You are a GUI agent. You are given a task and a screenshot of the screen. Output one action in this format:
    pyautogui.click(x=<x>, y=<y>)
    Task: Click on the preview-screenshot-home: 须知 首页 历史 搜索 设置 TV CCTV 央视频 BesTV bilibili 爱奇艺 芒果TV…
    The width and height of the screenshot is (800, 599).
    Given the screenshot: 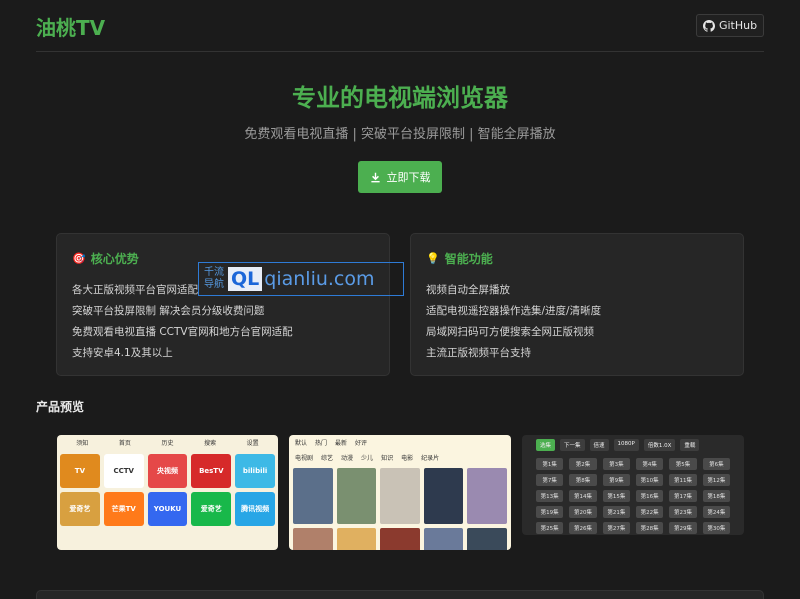 What is the action you would take?
    pyautogui.click(x=167, y=492)
    